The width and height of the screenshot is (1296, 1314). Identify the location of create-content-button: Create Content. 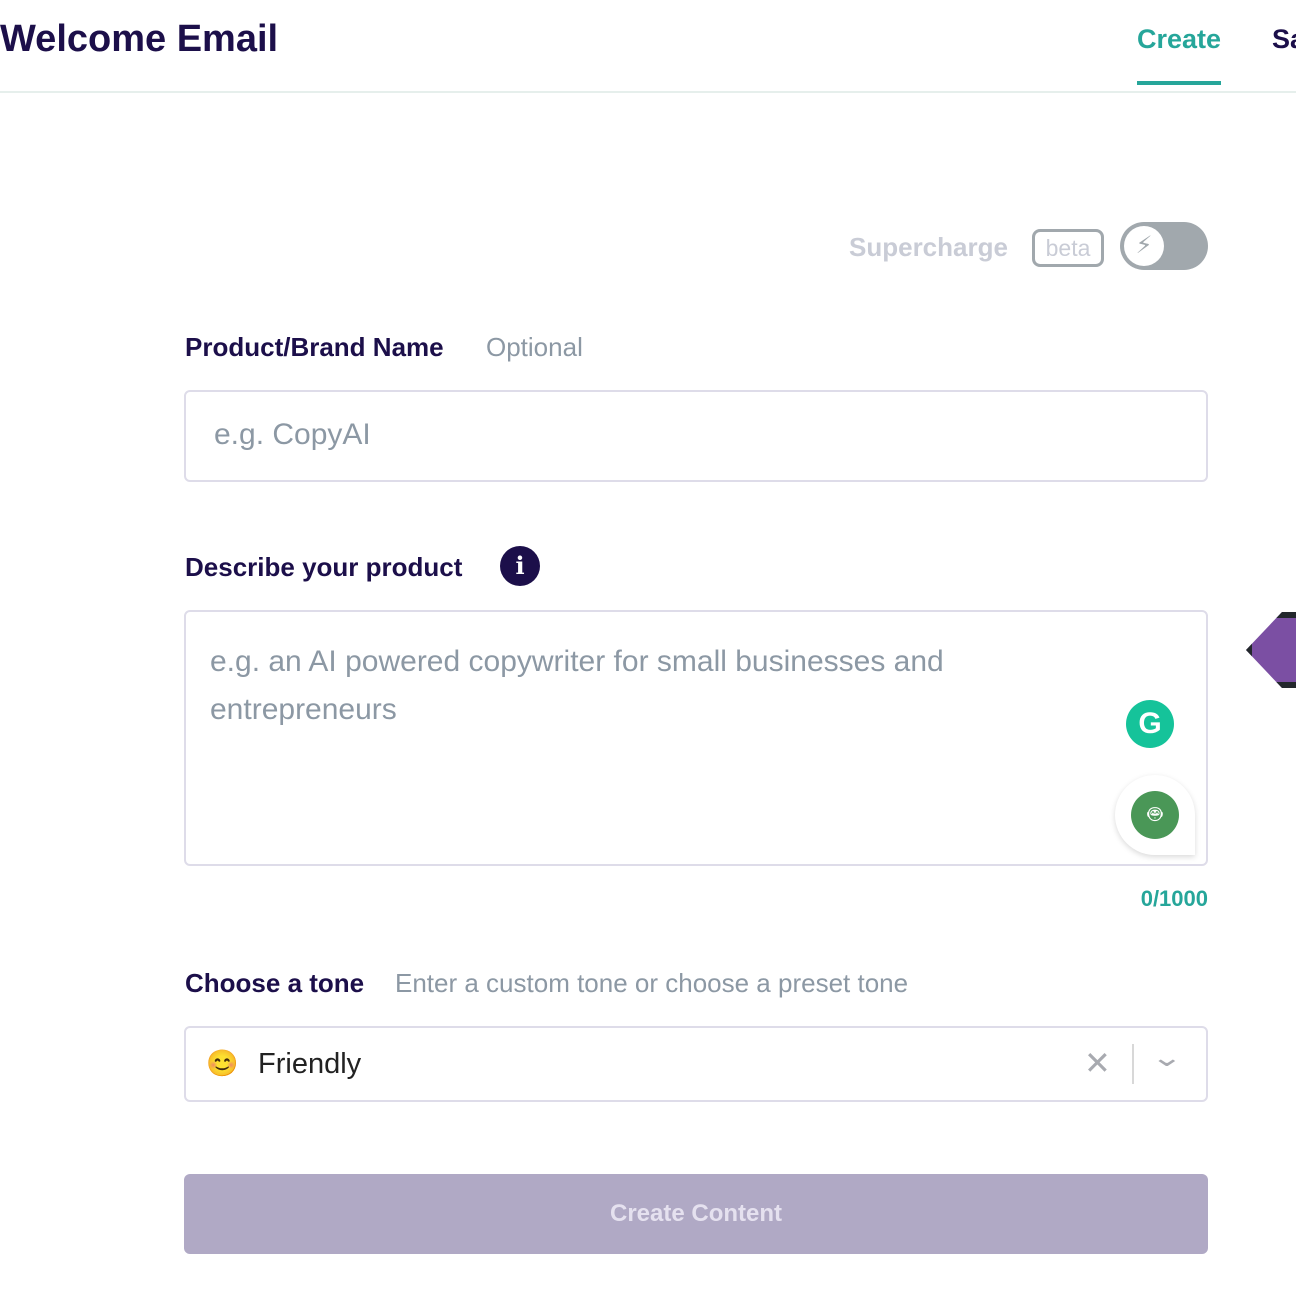
(696, 1214).